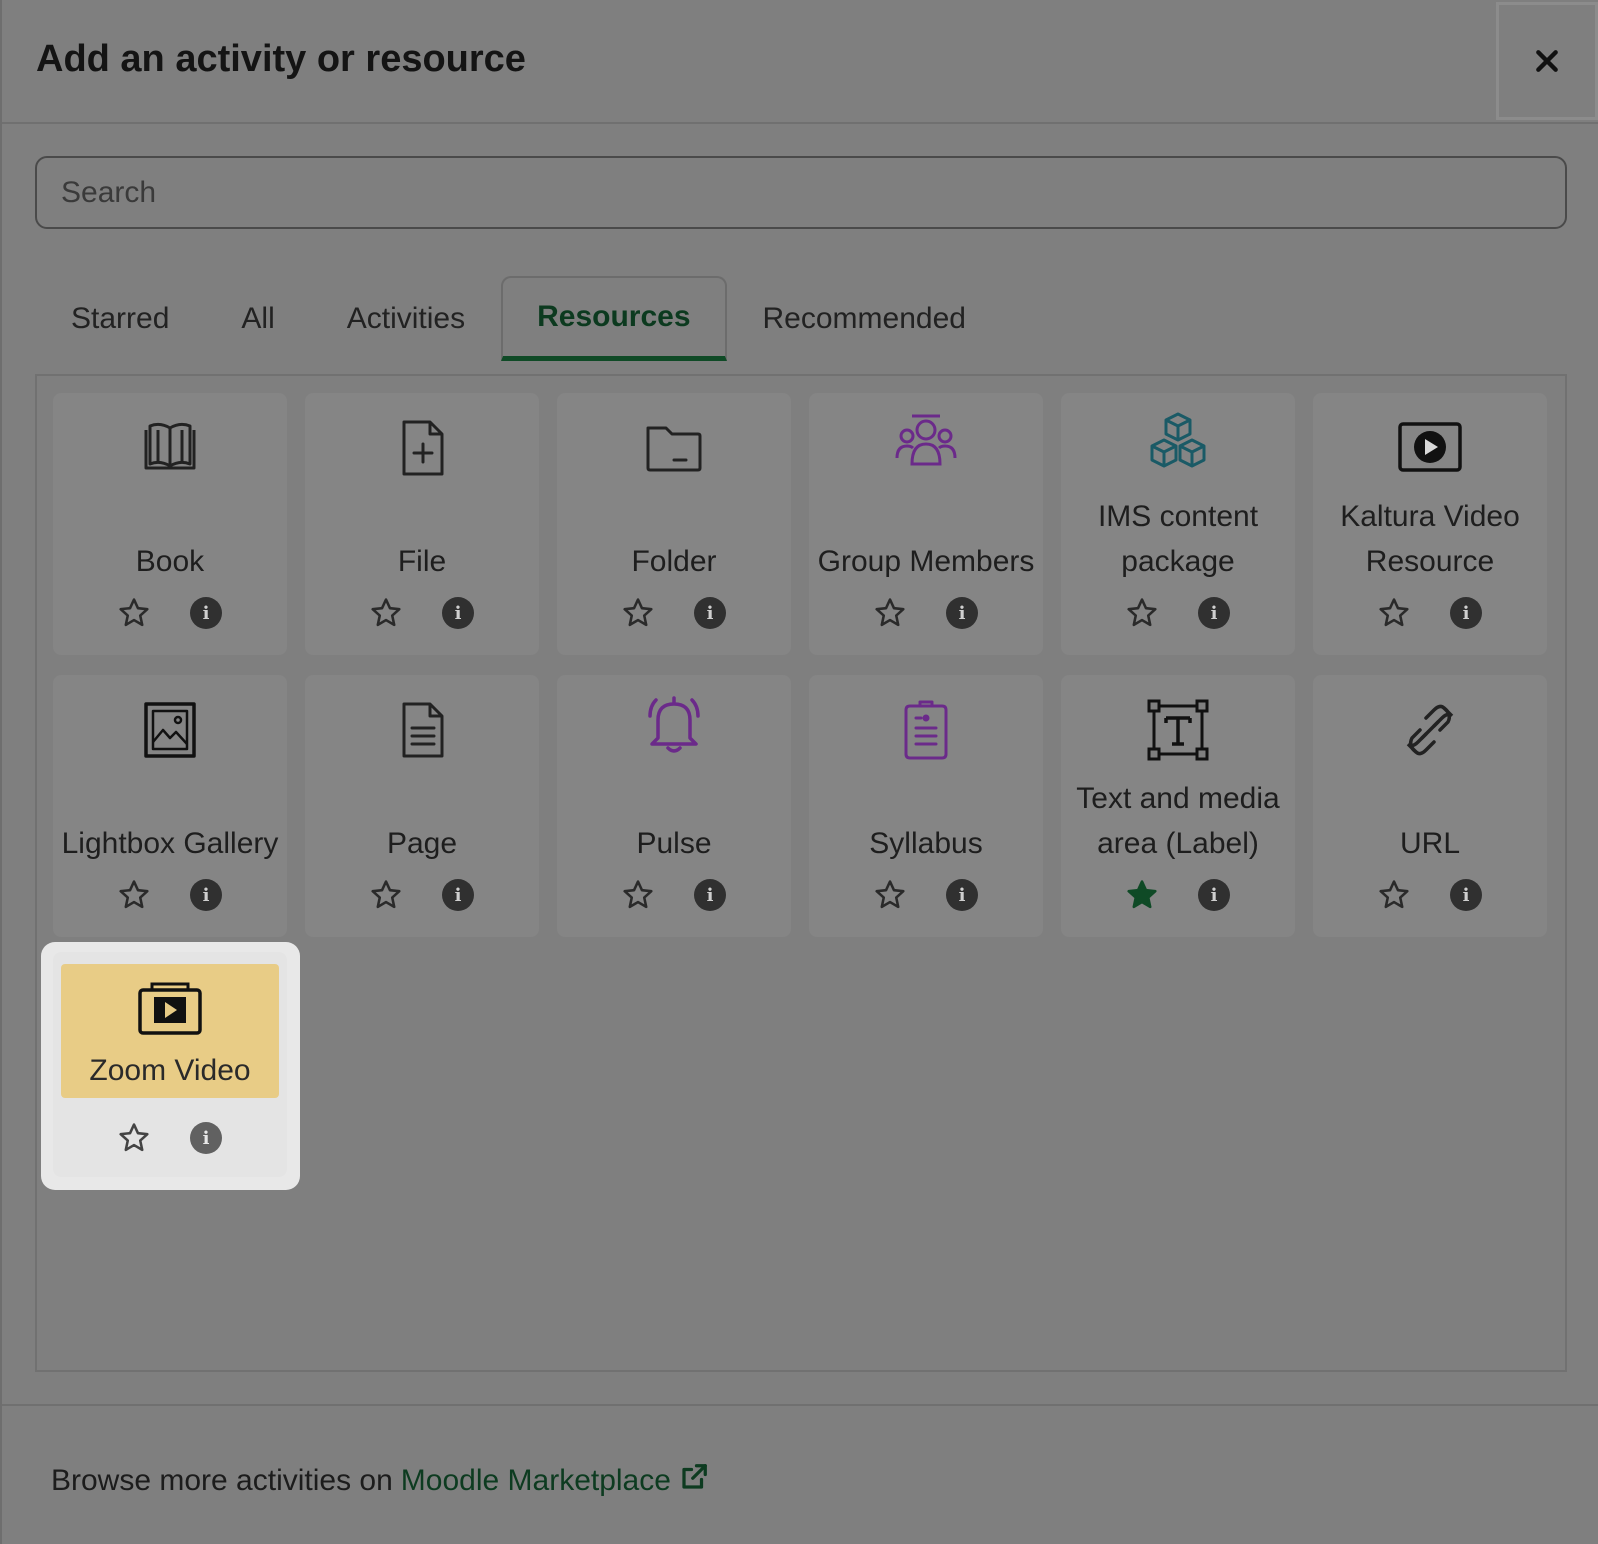 This screenshot has height=1544, width=1598. What do you see at coordinates (536, 1481) in the screenshot?
I see `moodle-marketplace-link: Moodle Marketplace` at bounding box center [536, 1481].